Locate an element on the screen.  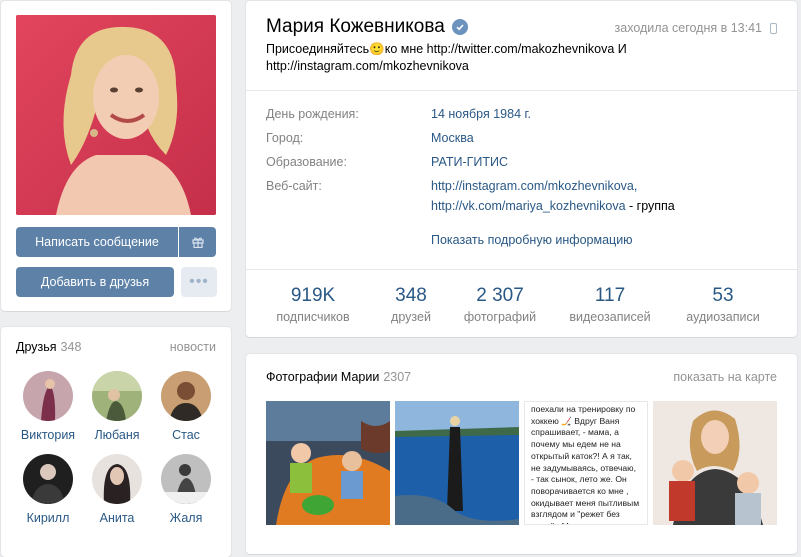
friends-title: Друзья is located at coordinates (36, 347).